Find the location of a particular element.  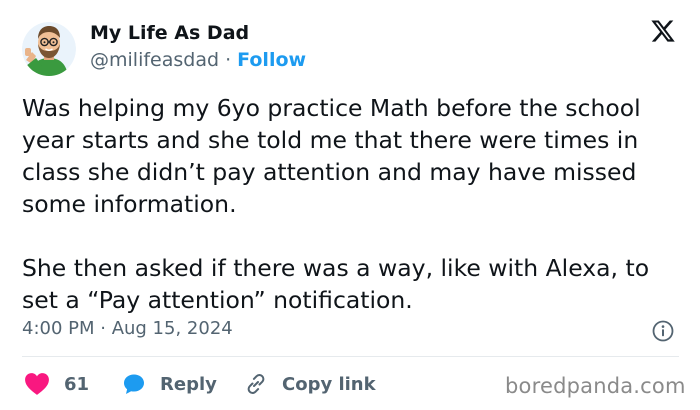

author-name: My Life As Dad is located at coordinates (169, 33).